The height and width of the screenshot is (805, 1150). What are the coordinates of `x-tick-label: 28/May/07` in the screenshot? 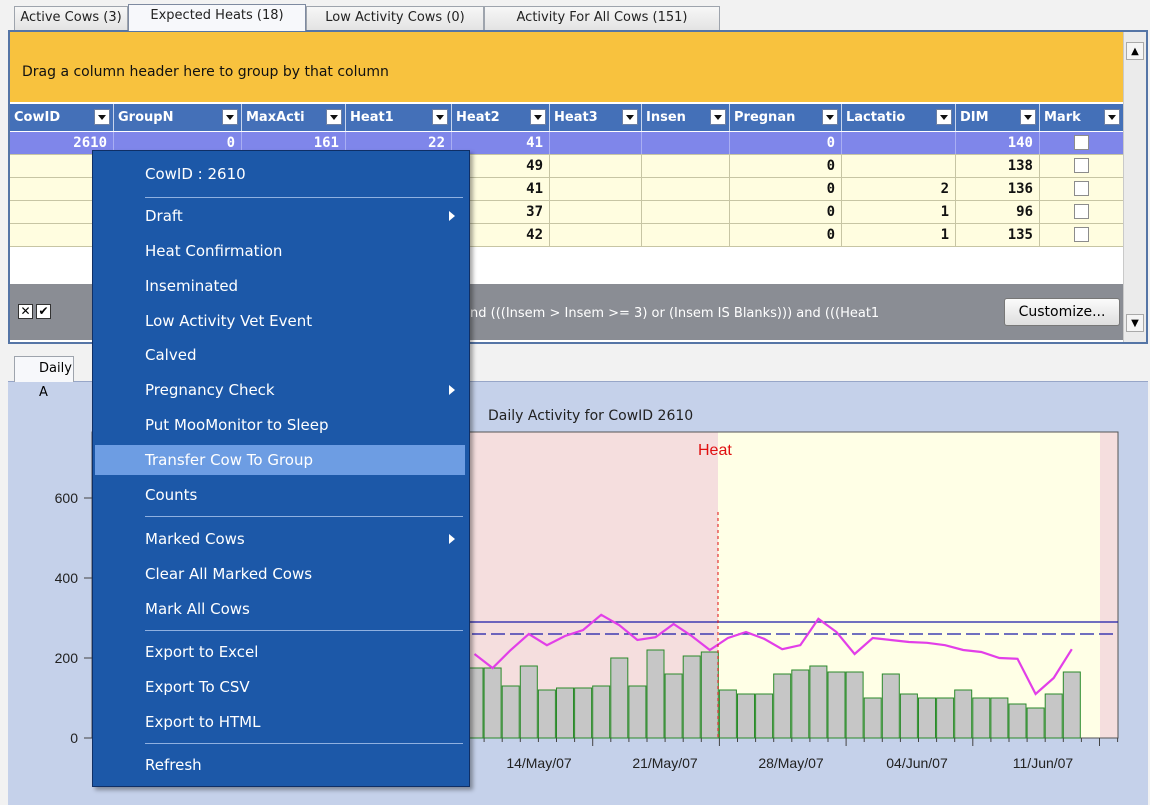 It's located at (791, 763).